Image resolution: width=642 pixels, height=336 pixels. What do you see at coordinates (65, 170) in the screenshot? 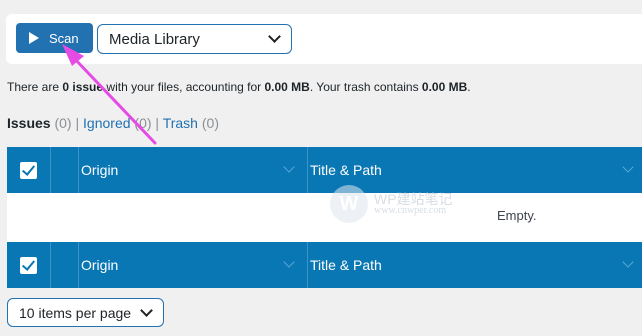
I see `header-blank-cell` at bounding box center [65, 170].